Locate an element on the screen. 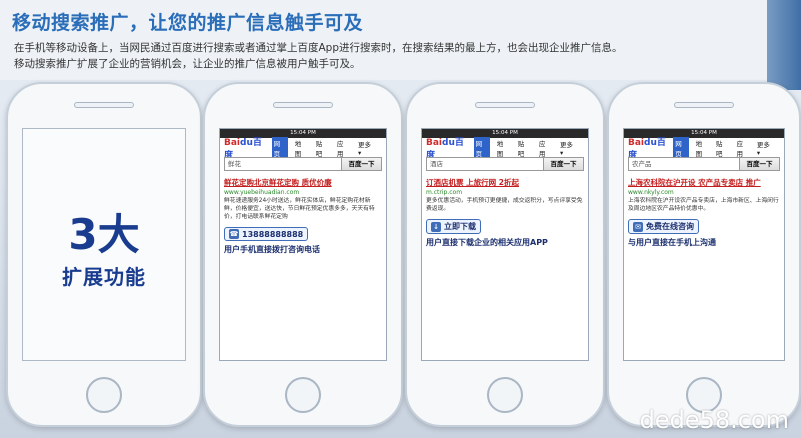 Image resolution: width=801 pixels, height=438 pixels. result-url: m.ctrip.com is located at coordinates (444, 192).